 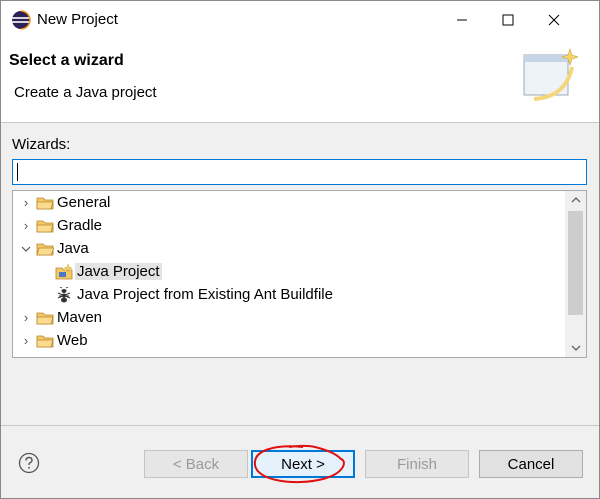 I want to click on scroll-thumb, so click(x=575, y=263).